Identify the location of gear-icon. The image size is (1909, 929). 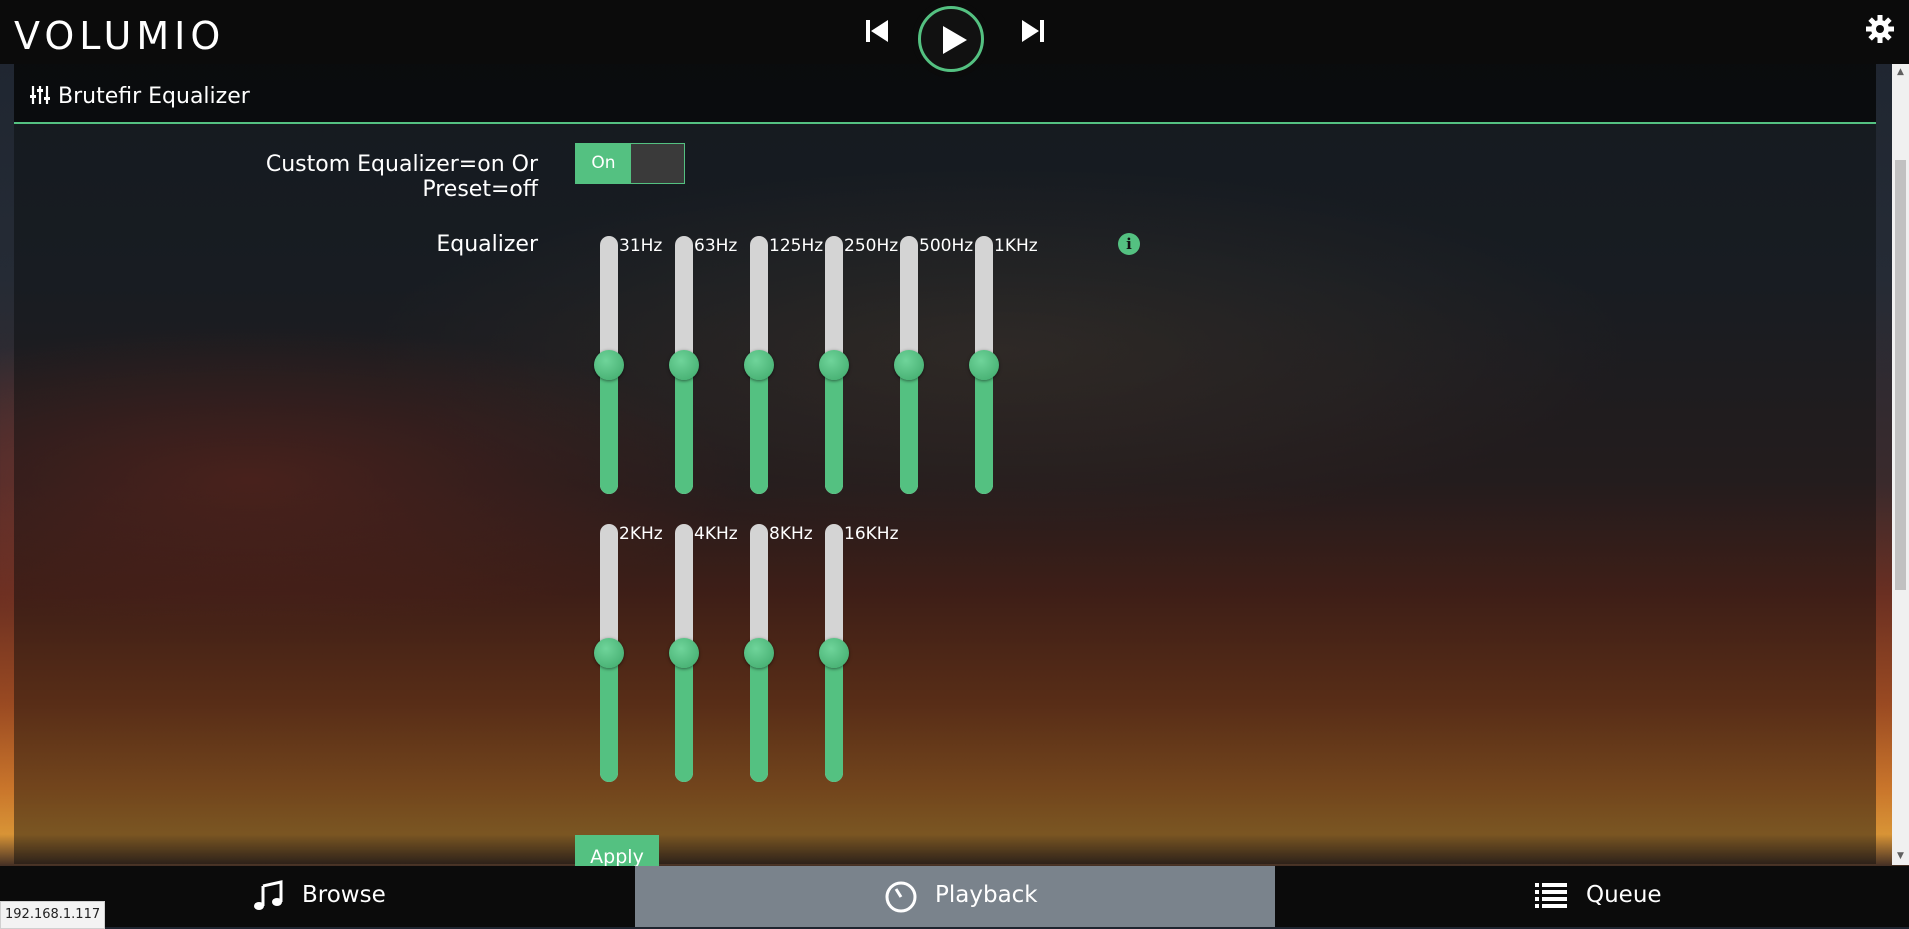
(1880, 29).